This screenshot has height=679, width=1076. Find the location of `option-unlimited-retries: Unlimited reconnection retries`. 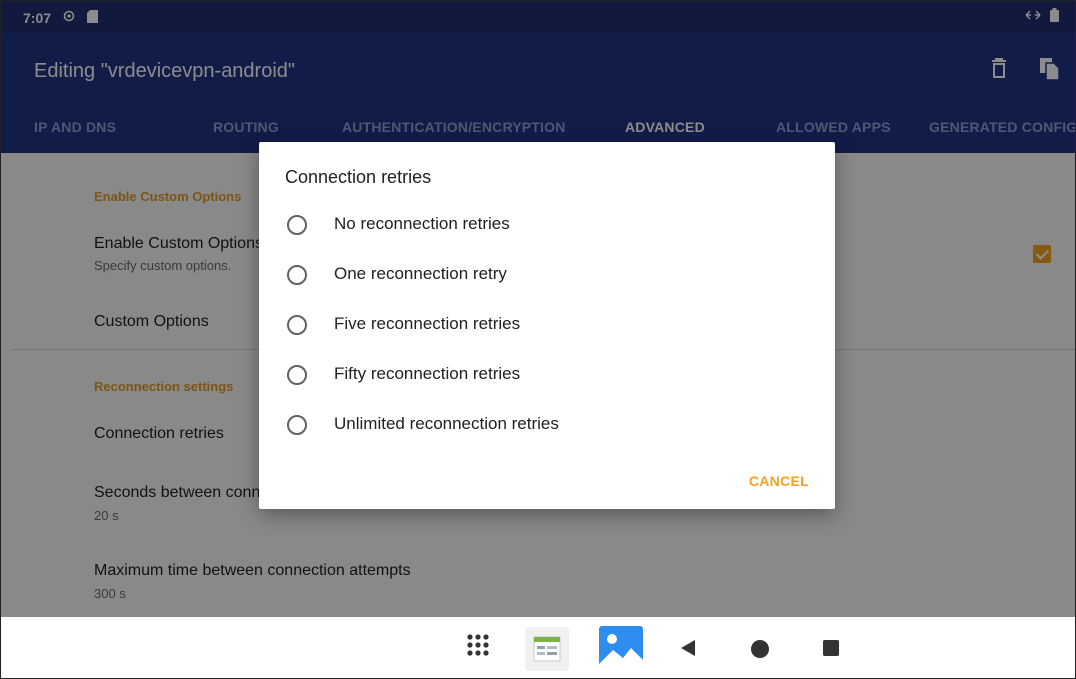

option-unlimited-retries: Unlimited reconnection retries is located at coordinates (547, 425).